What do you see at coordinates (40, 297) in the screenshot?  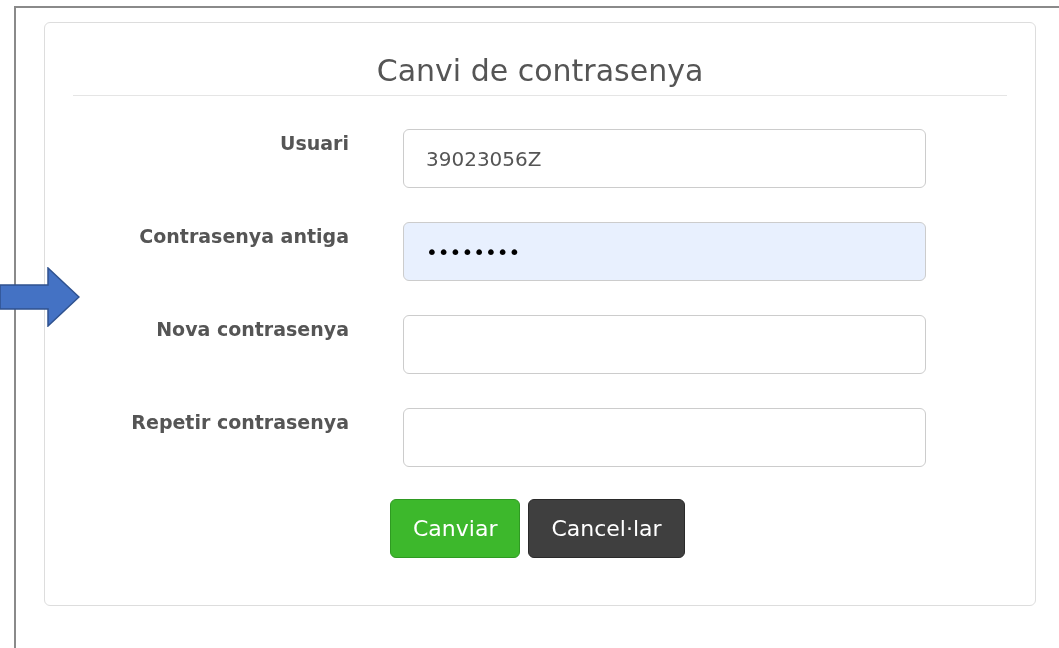 I see `arrow-icon` at bounding box center [40, 297].